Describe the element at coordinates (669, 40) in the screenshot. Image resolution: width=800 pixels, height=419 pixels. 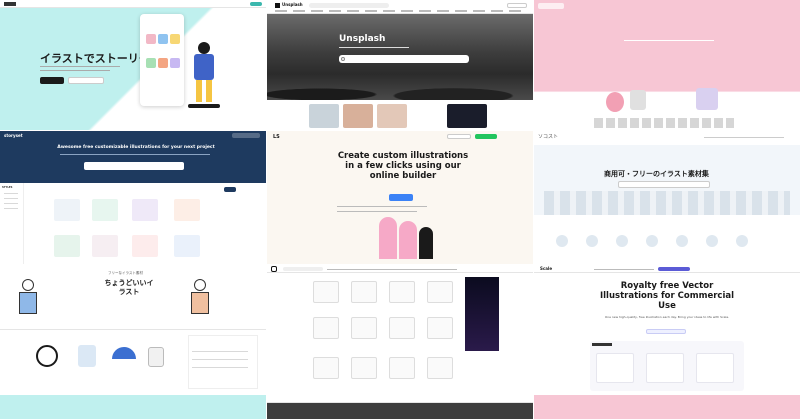
I see `hero-tagline` at that location.